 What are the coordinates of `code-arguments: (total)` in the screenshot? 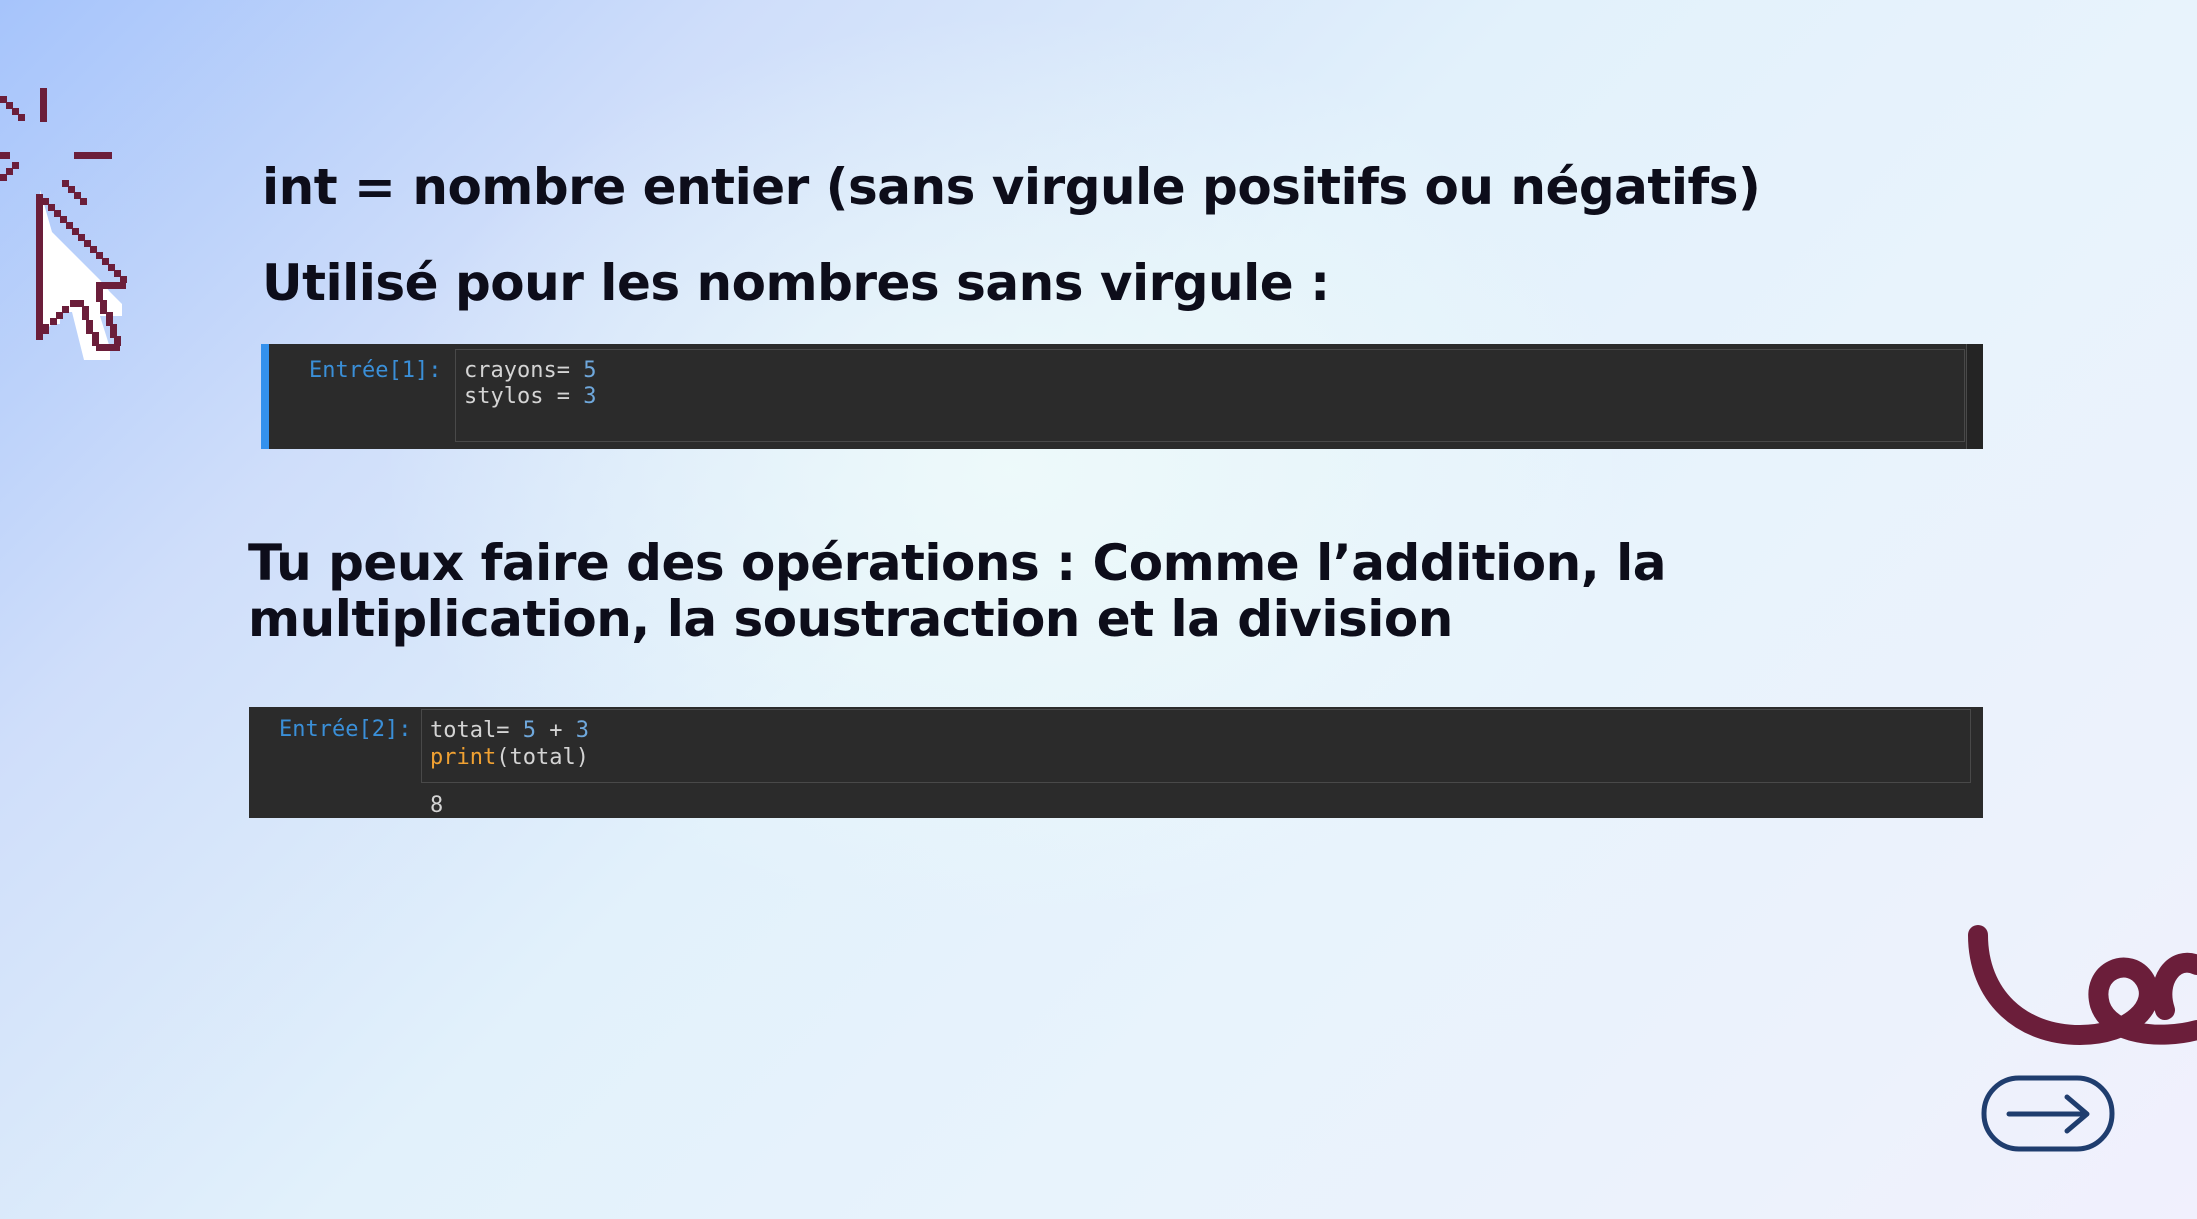 It's located at (542, 757).